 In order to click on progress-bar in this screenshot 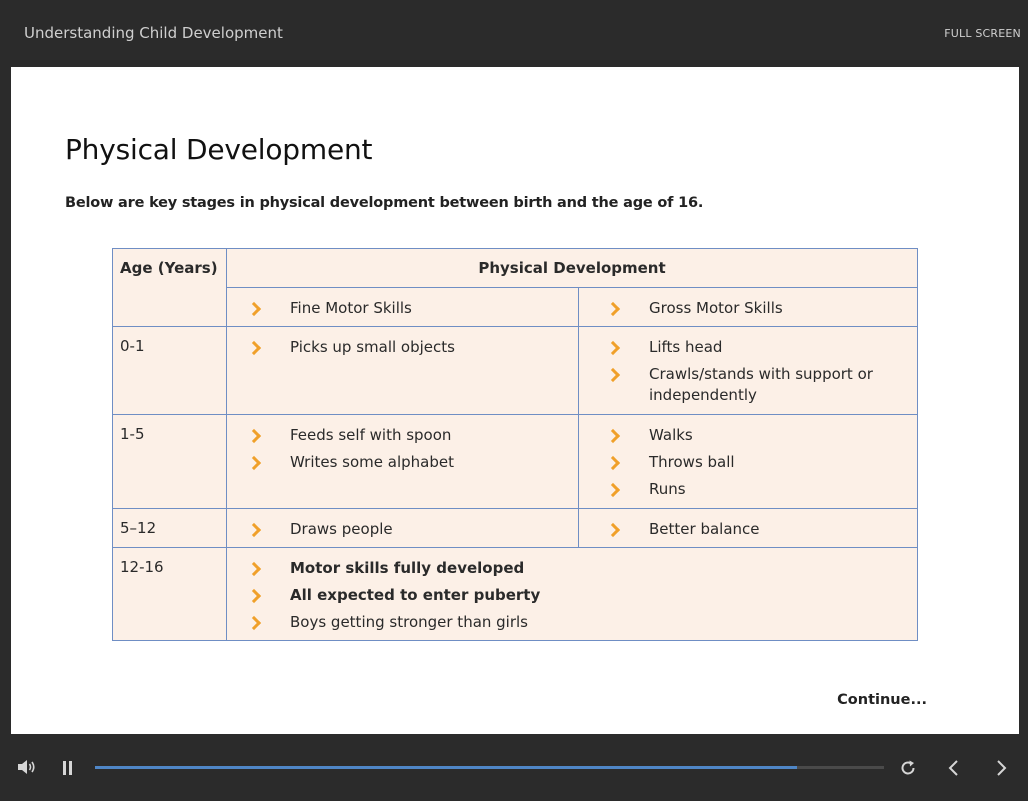, I will do `click(489, 767)`.